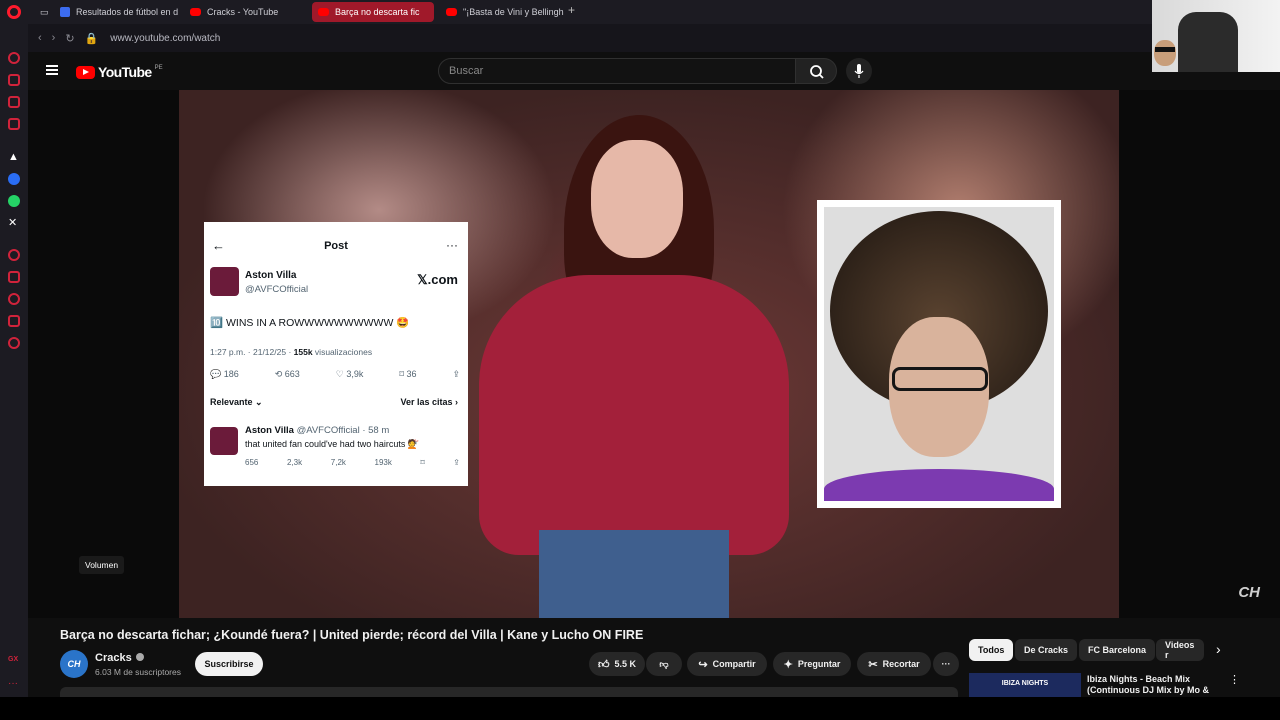 Image resolution: width=1280 pixels, height=720 pixels. Describe the element at coordinates (637, 199) in the screenshot. I see `presenter-face` at that location.